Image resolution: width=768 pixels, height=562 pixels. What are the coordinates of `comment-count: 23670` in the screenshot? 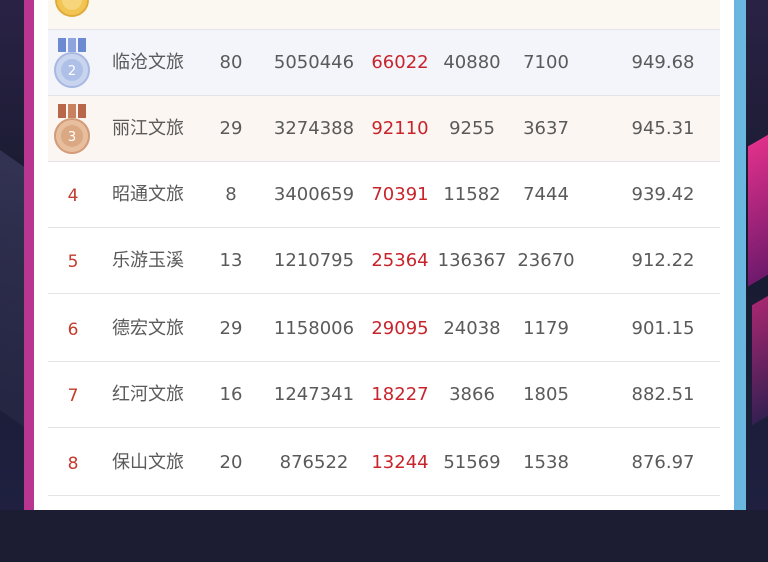 It's located at (546, 260).